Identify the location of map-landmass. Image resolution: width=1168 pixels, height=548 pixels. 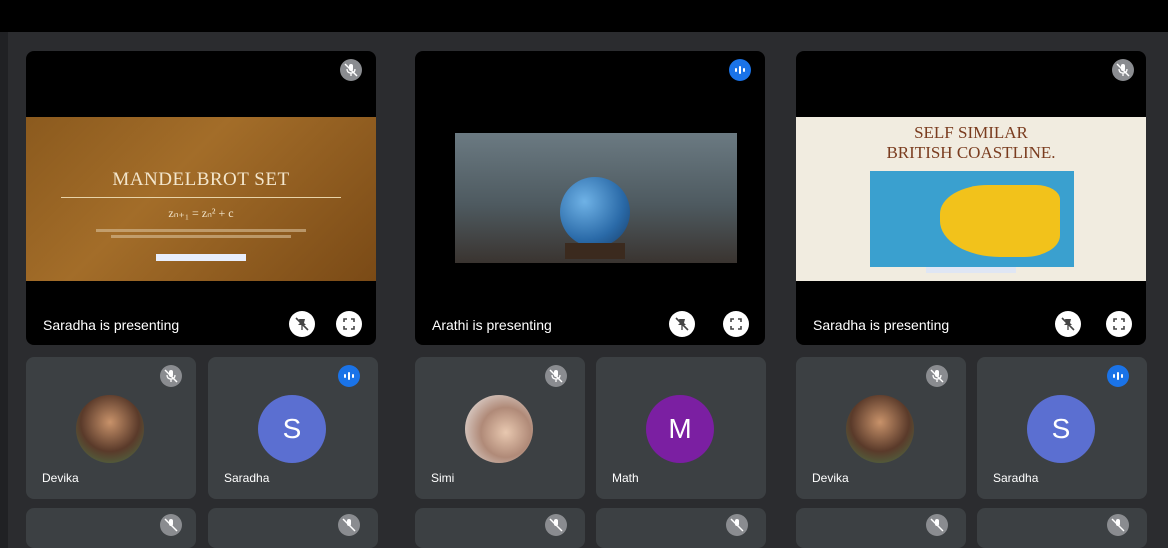
(1000, 221).